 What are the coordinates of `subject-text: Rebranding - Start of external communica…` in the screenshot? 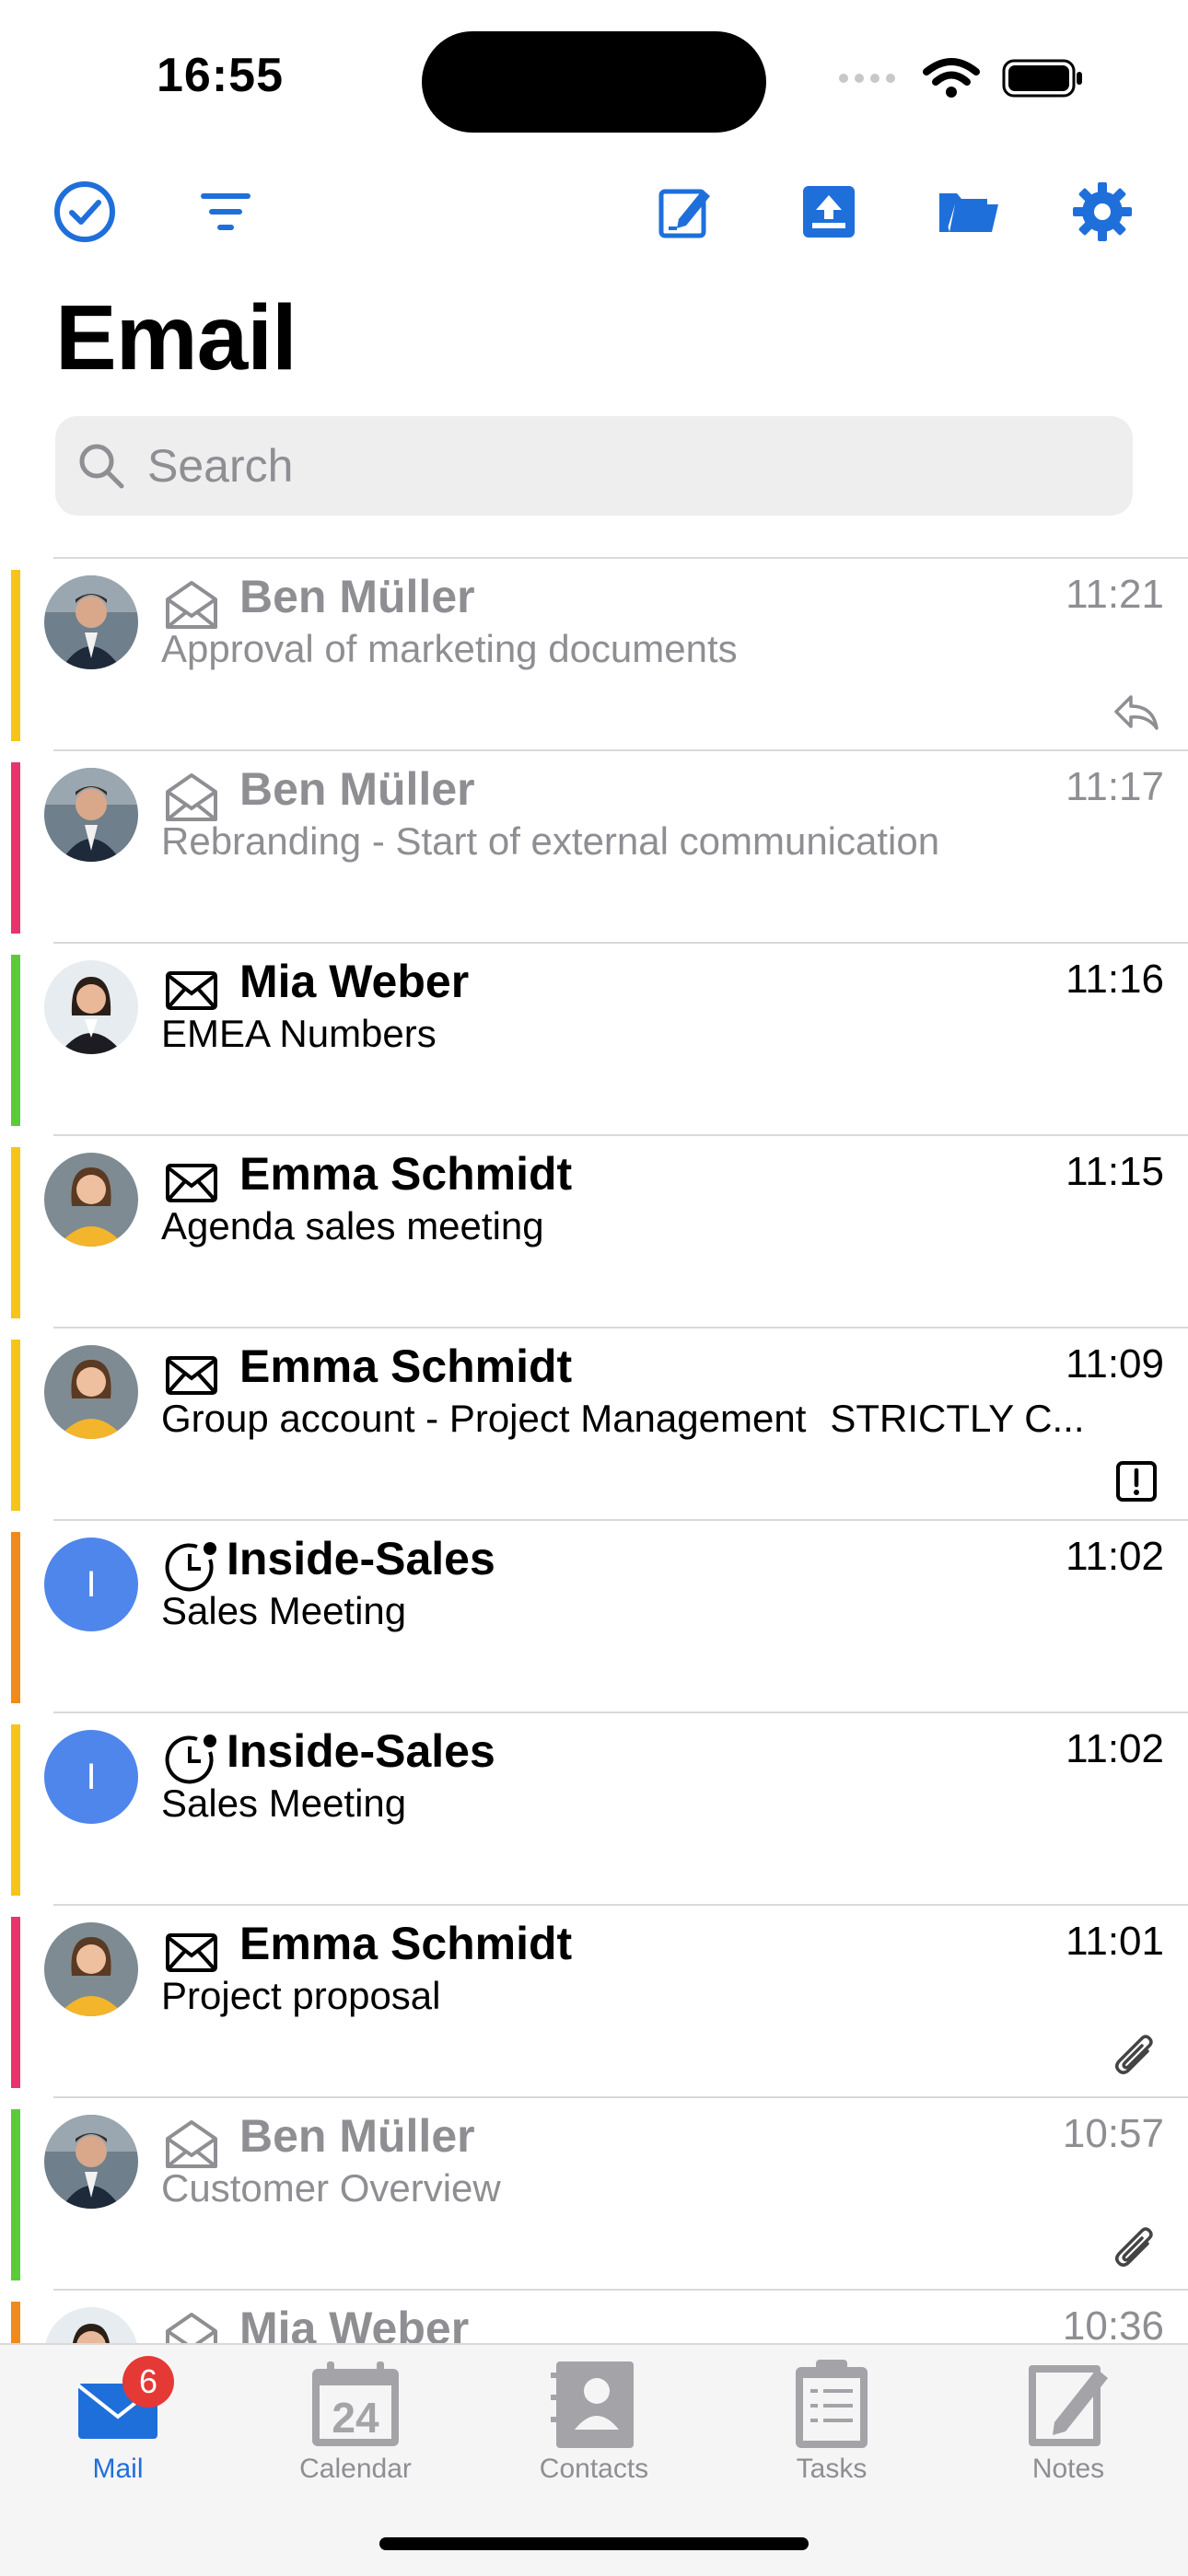 It's located at (550, 841).